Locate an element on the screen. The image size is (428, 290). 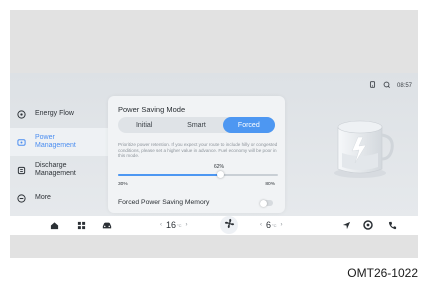
slider-value-label: 62% is located at coordinates (219, 167).